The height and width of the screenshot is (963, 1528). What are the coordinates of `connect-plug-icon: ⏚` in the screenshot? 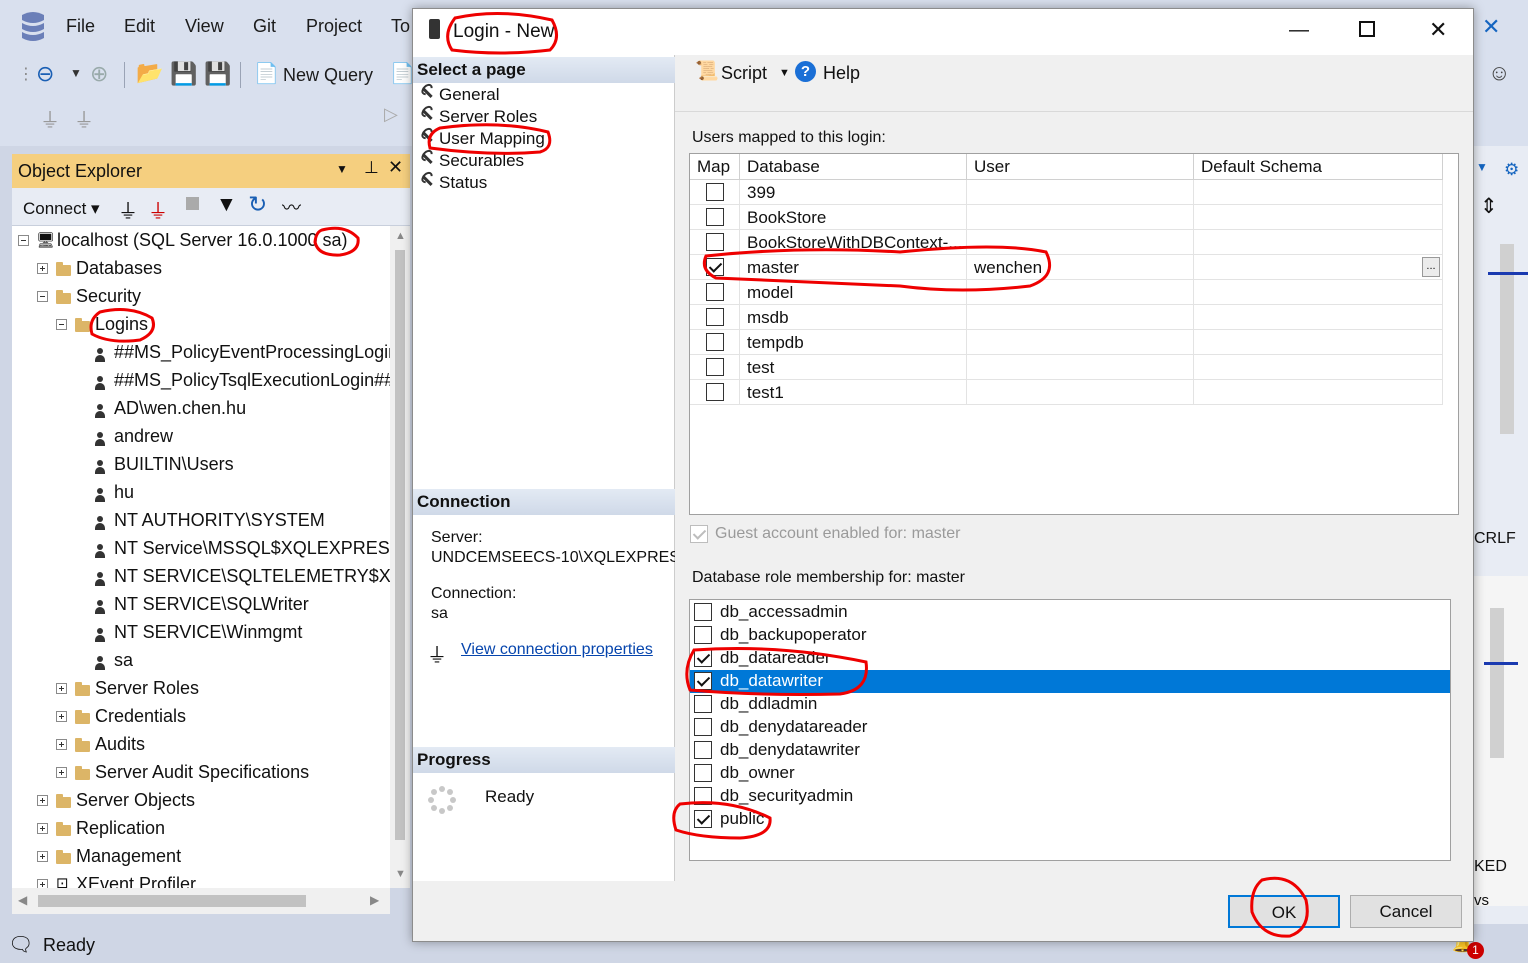 It's located at (128, 209).